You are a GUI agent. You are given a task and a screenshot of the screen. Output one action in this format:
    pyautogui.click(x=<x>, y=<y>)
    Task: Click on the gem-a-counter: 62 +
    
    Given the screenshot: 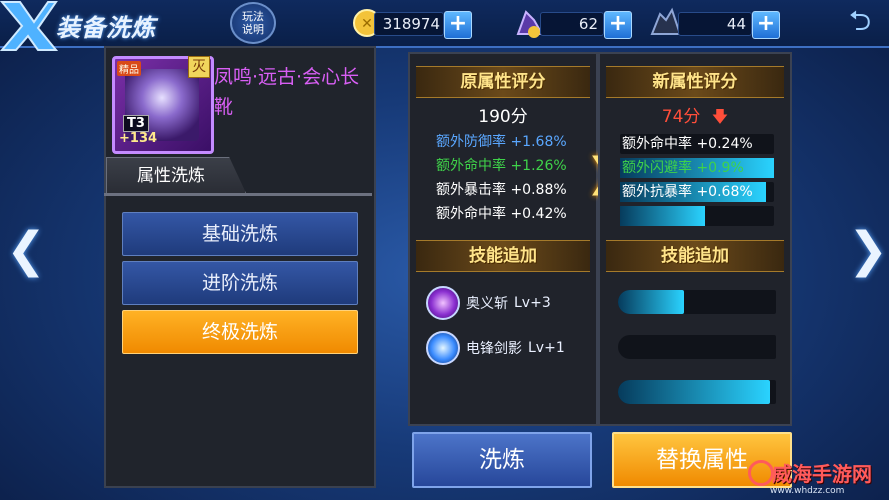 What is the action you would take?
    pyautogui.click(x=572, y=23)
    